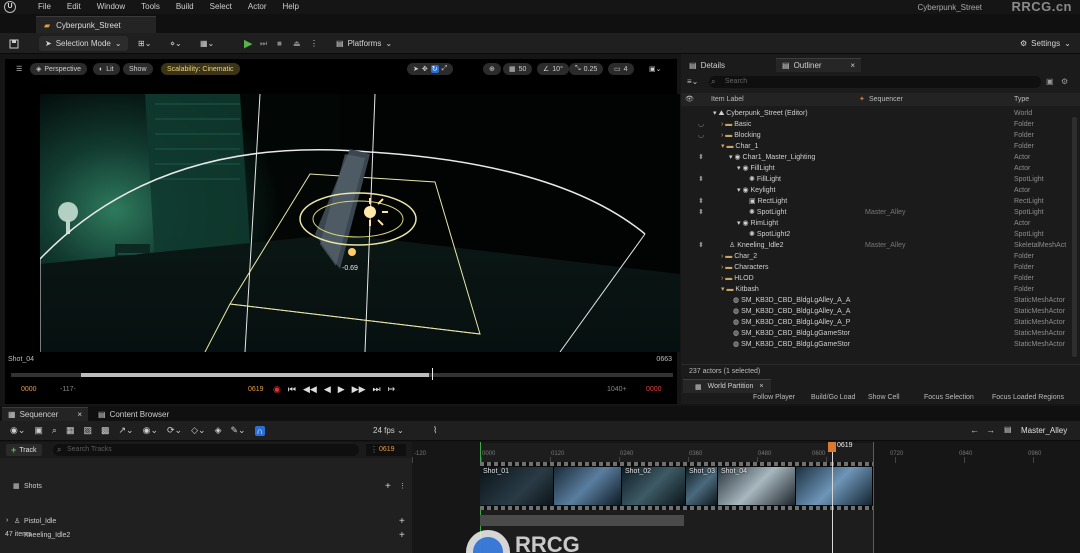  I want to click on step-forward-icon: ▶▶, so click(359, 389).